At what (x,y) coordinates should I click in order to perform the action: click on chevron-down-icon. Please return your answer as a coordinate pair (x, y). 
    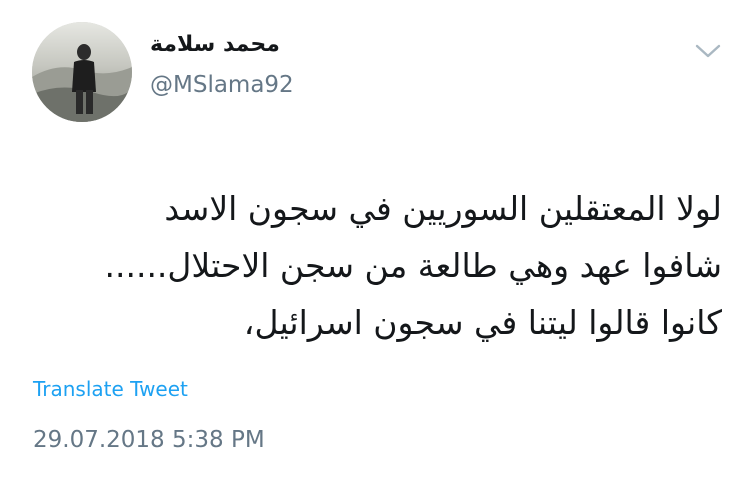
    Looking at the image, I should click on (708, 51).